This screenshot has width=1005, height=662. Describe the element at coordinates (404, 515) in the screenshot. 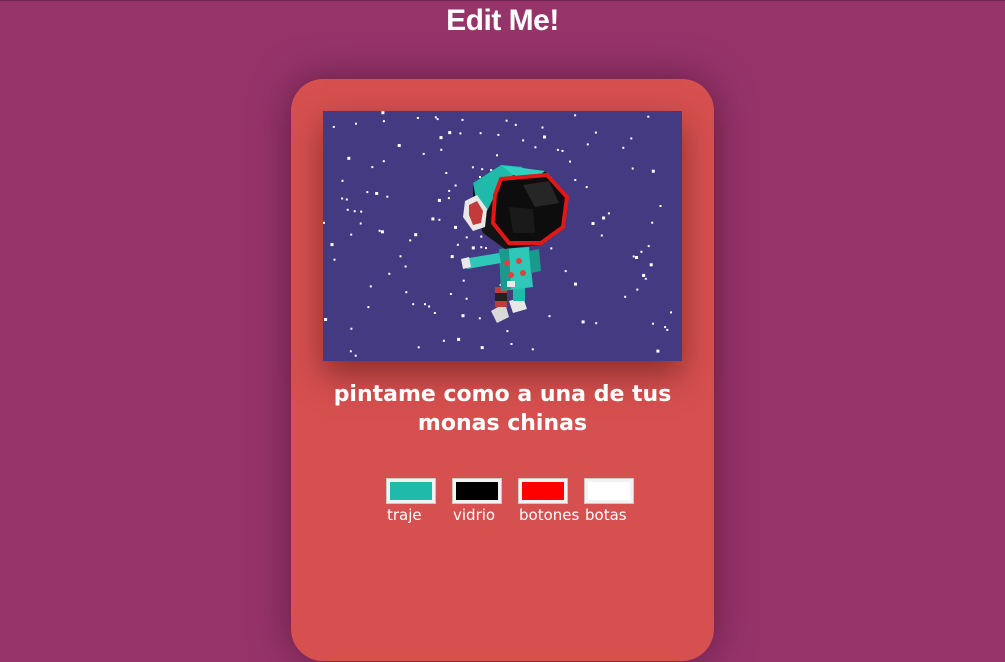

I see `traje-label: traje` at that location.